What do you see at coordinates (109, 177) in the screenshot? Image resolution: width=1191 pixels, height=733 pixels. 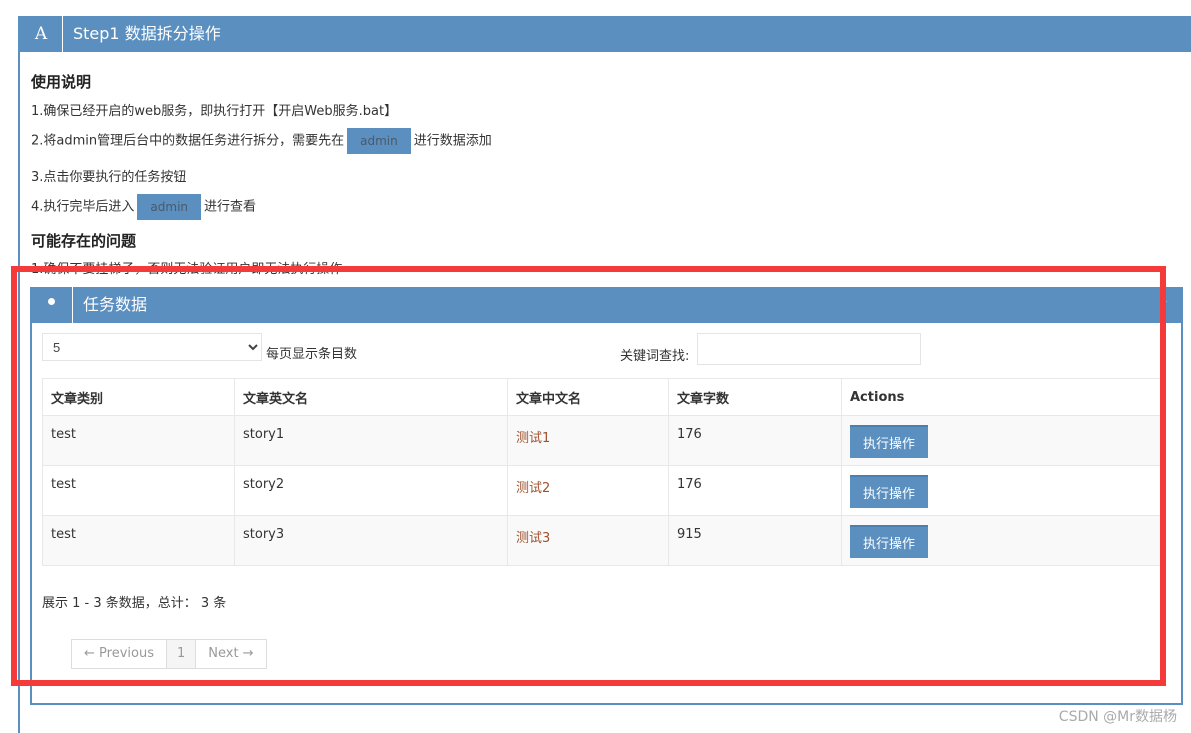 I see `usage-line-3: 3.点击你要执行的任务按钮` at bounding box center [109, 177].